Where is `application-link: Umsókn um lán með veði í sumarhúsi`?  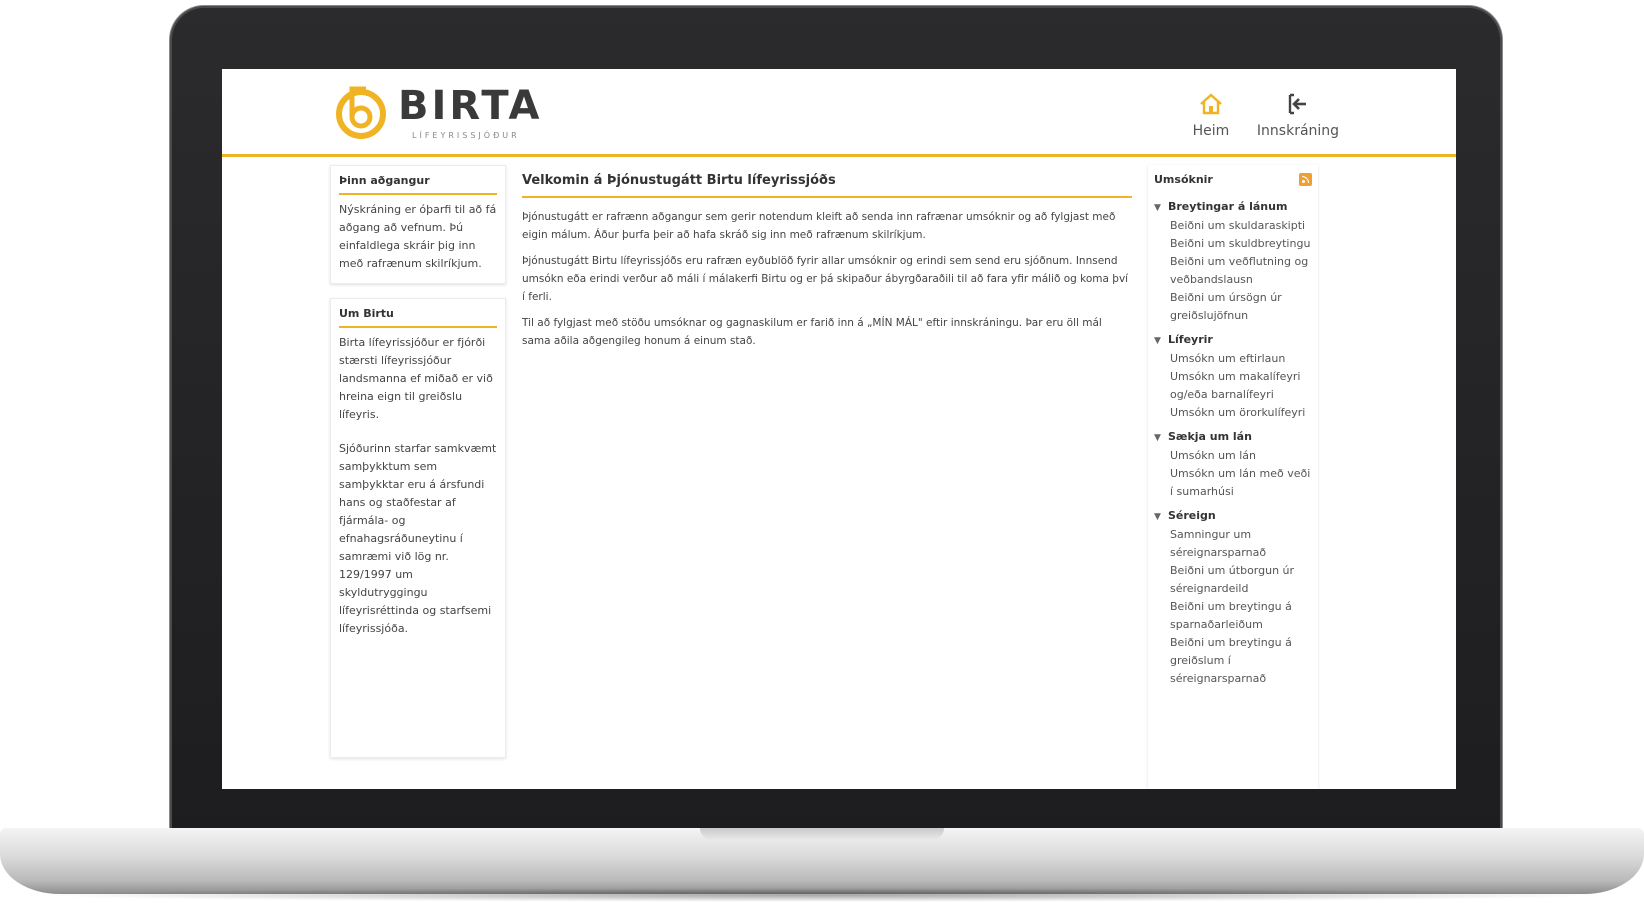 application-link: Umsókn um lán með veði í sumarhúsi is located at coordinates (1233, 483).